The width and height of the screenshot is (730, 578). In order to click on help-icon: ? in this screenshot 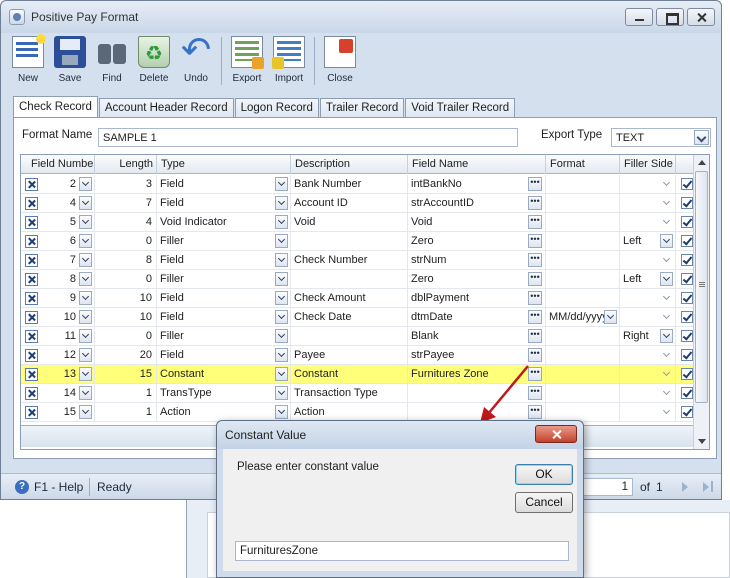, I will do `click(22, 487)`.